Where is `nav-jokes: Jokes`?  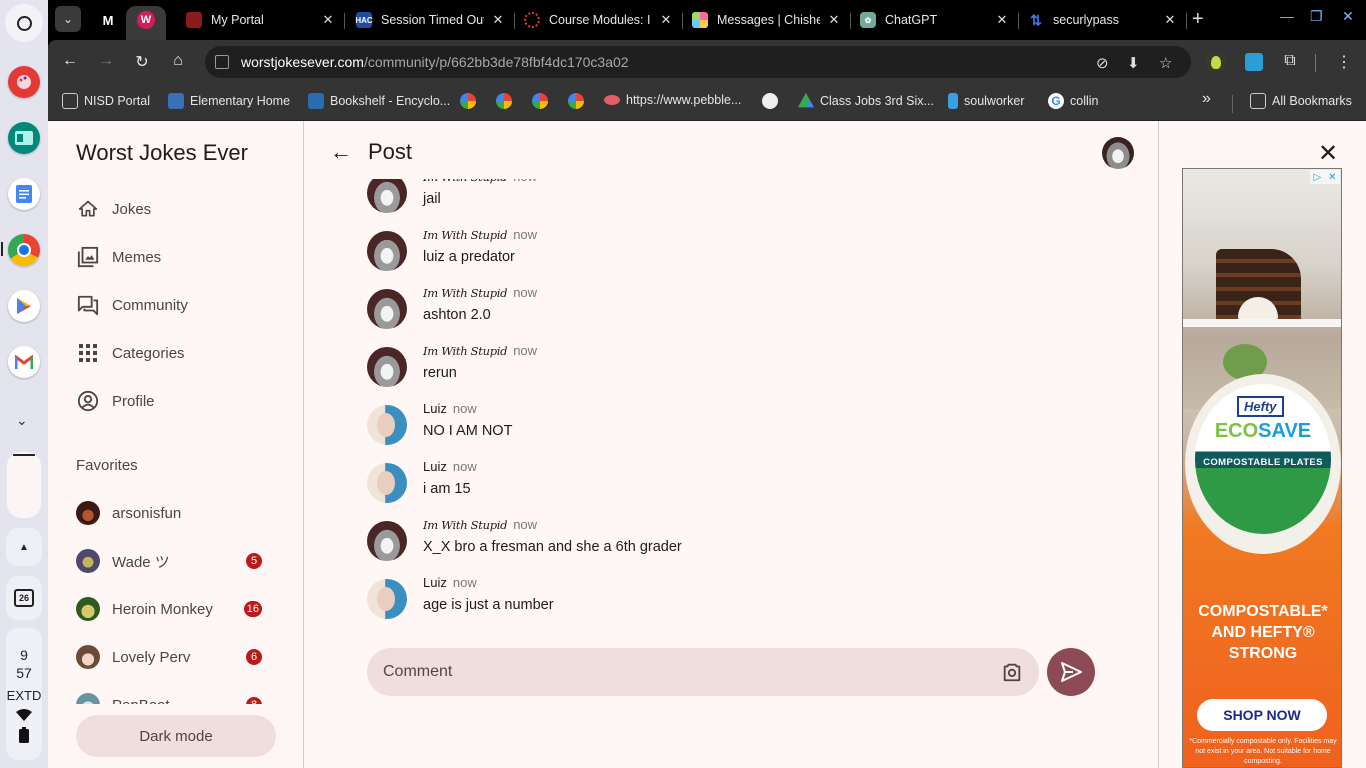
nav-jokes: Jokes is located at coordinates (113, 209).